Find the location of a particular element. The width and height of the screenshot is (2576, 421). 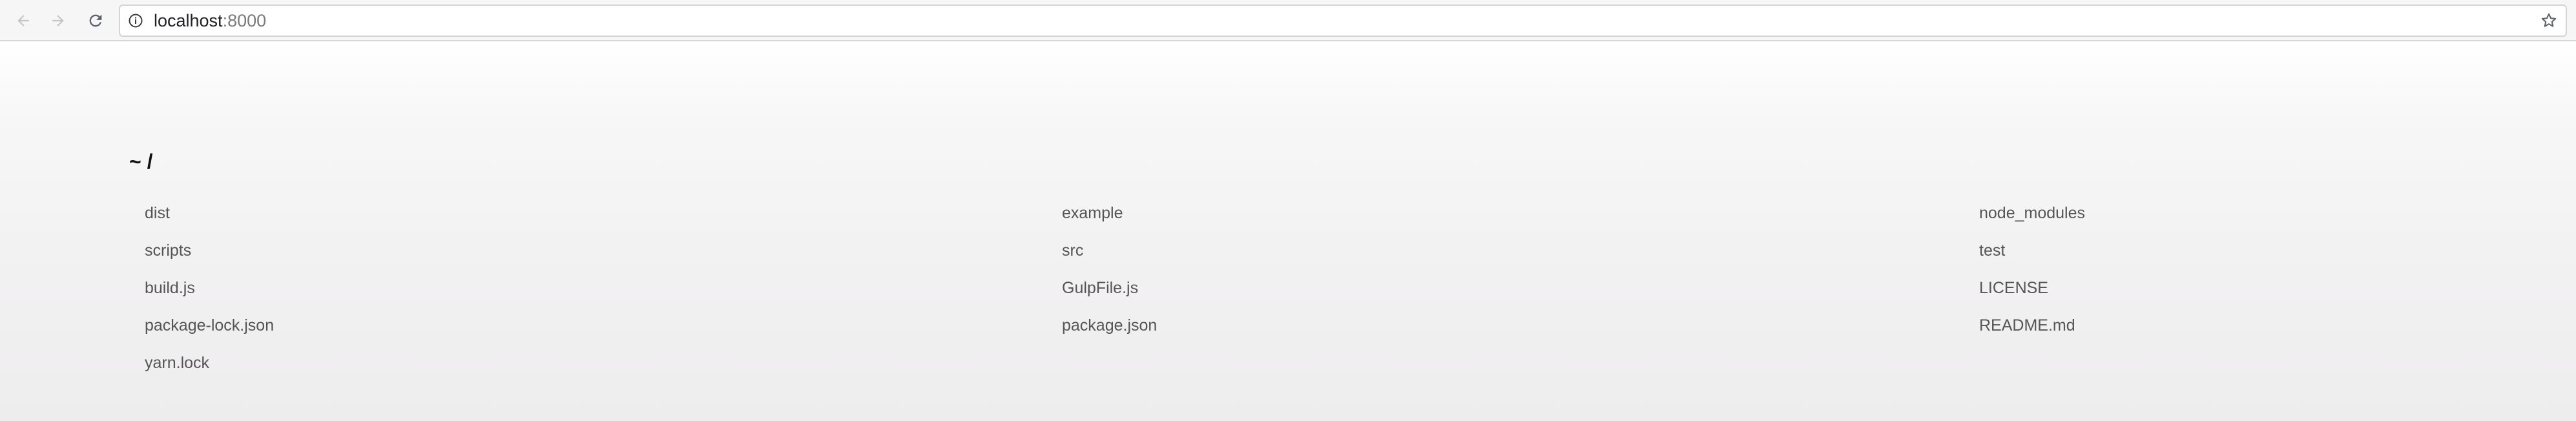

list-item: scripts is located at coordinates (603, 257).